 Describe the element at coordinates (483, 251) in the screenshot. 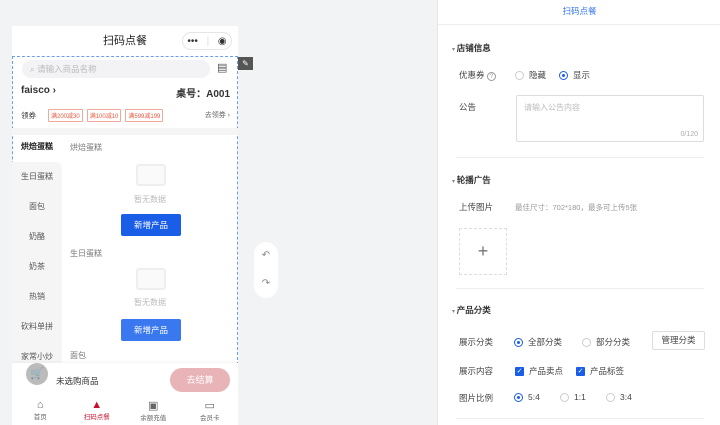

I see `upload-add-button: +` at that location.